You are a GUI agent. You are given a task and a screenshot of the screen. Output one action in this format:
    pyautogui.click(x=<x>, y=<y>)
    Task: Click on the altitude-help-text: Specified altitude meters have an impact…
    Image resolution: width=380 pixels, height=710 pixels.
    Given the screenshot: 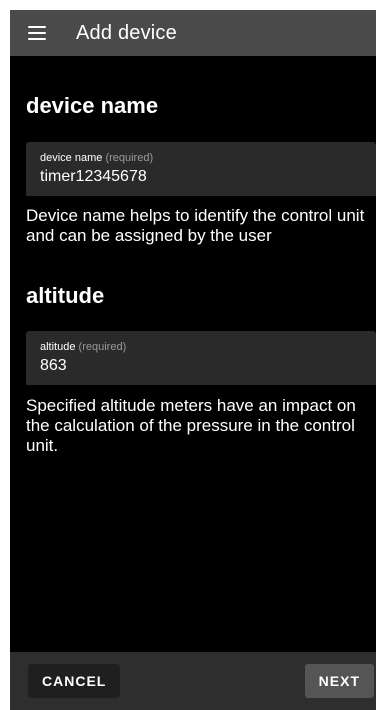 What is the action you would take?
    pyautogui.click(x=191, y=425)
    